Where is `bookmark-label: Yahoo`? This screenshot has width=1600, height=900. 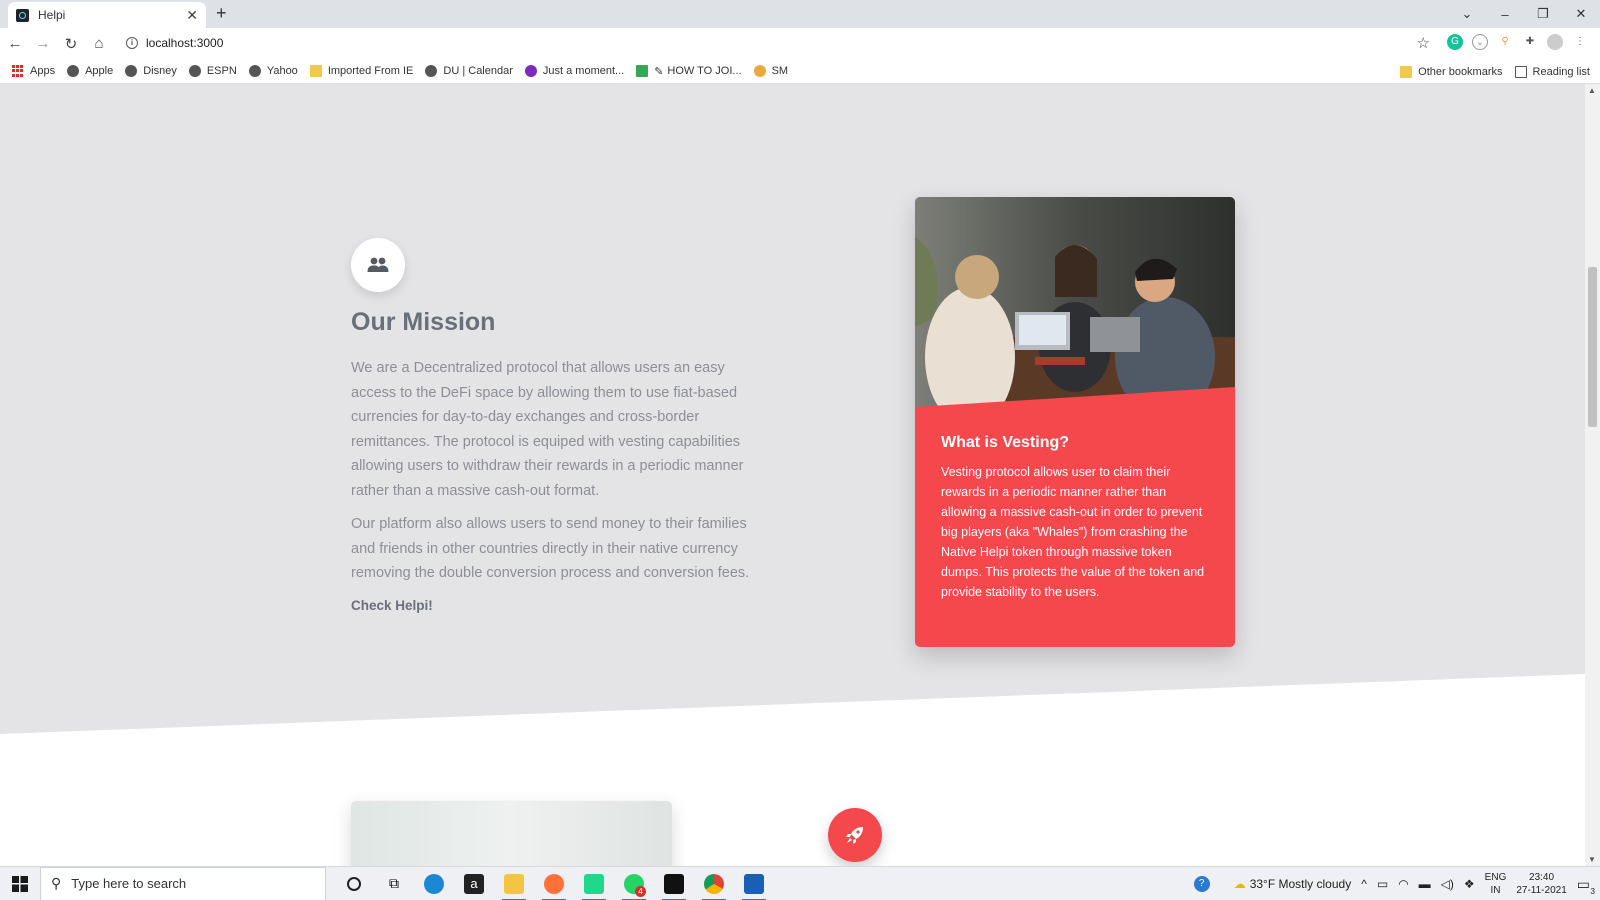 bookmark-label: Yahoo is located at coordinates (282, 71).